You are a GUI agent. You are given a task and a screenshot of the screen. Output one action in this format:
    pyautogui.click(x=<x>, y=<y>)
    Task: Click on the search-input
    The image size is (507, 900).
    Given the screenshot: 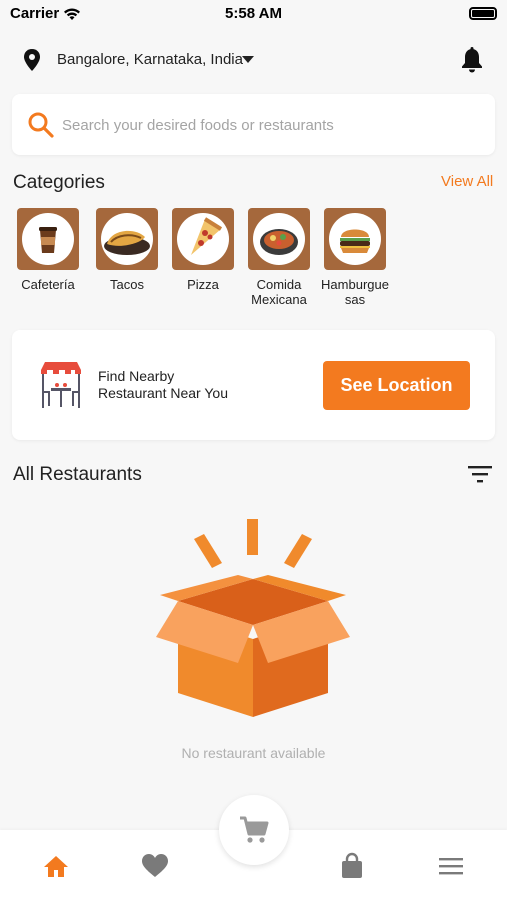 What is the action you would take?
    pyautogui.click(x=272, y=125)
    